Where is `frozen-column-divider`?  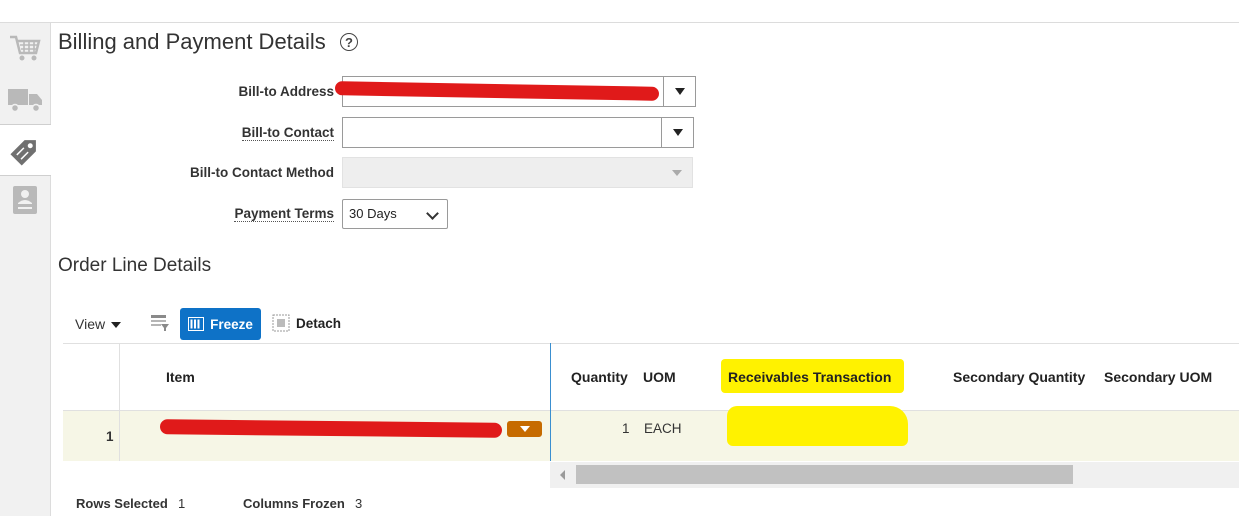
frozen-column-divider is located at coordinates (550, 402).